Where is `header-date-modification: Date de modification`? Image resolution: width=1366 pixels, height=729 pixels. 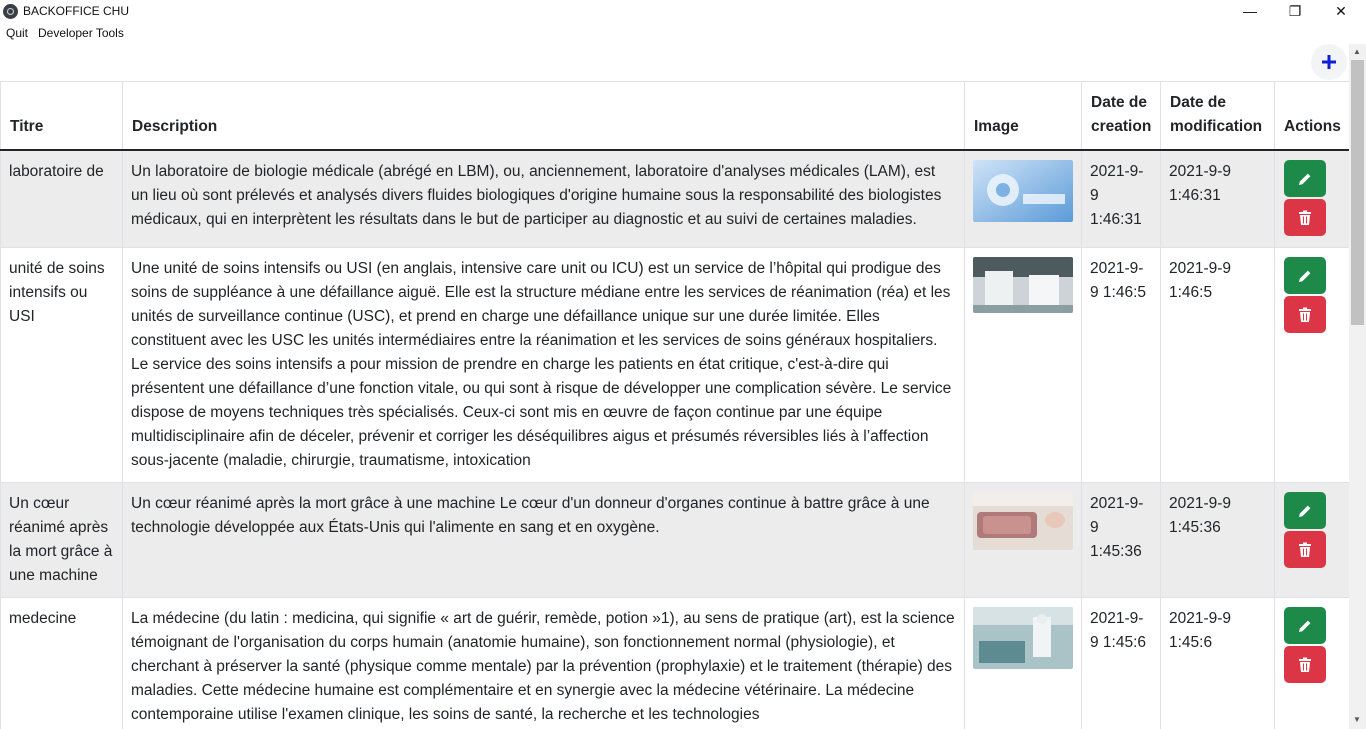 header-date-modification: Date de modification is located at coordinates (1217, 116).